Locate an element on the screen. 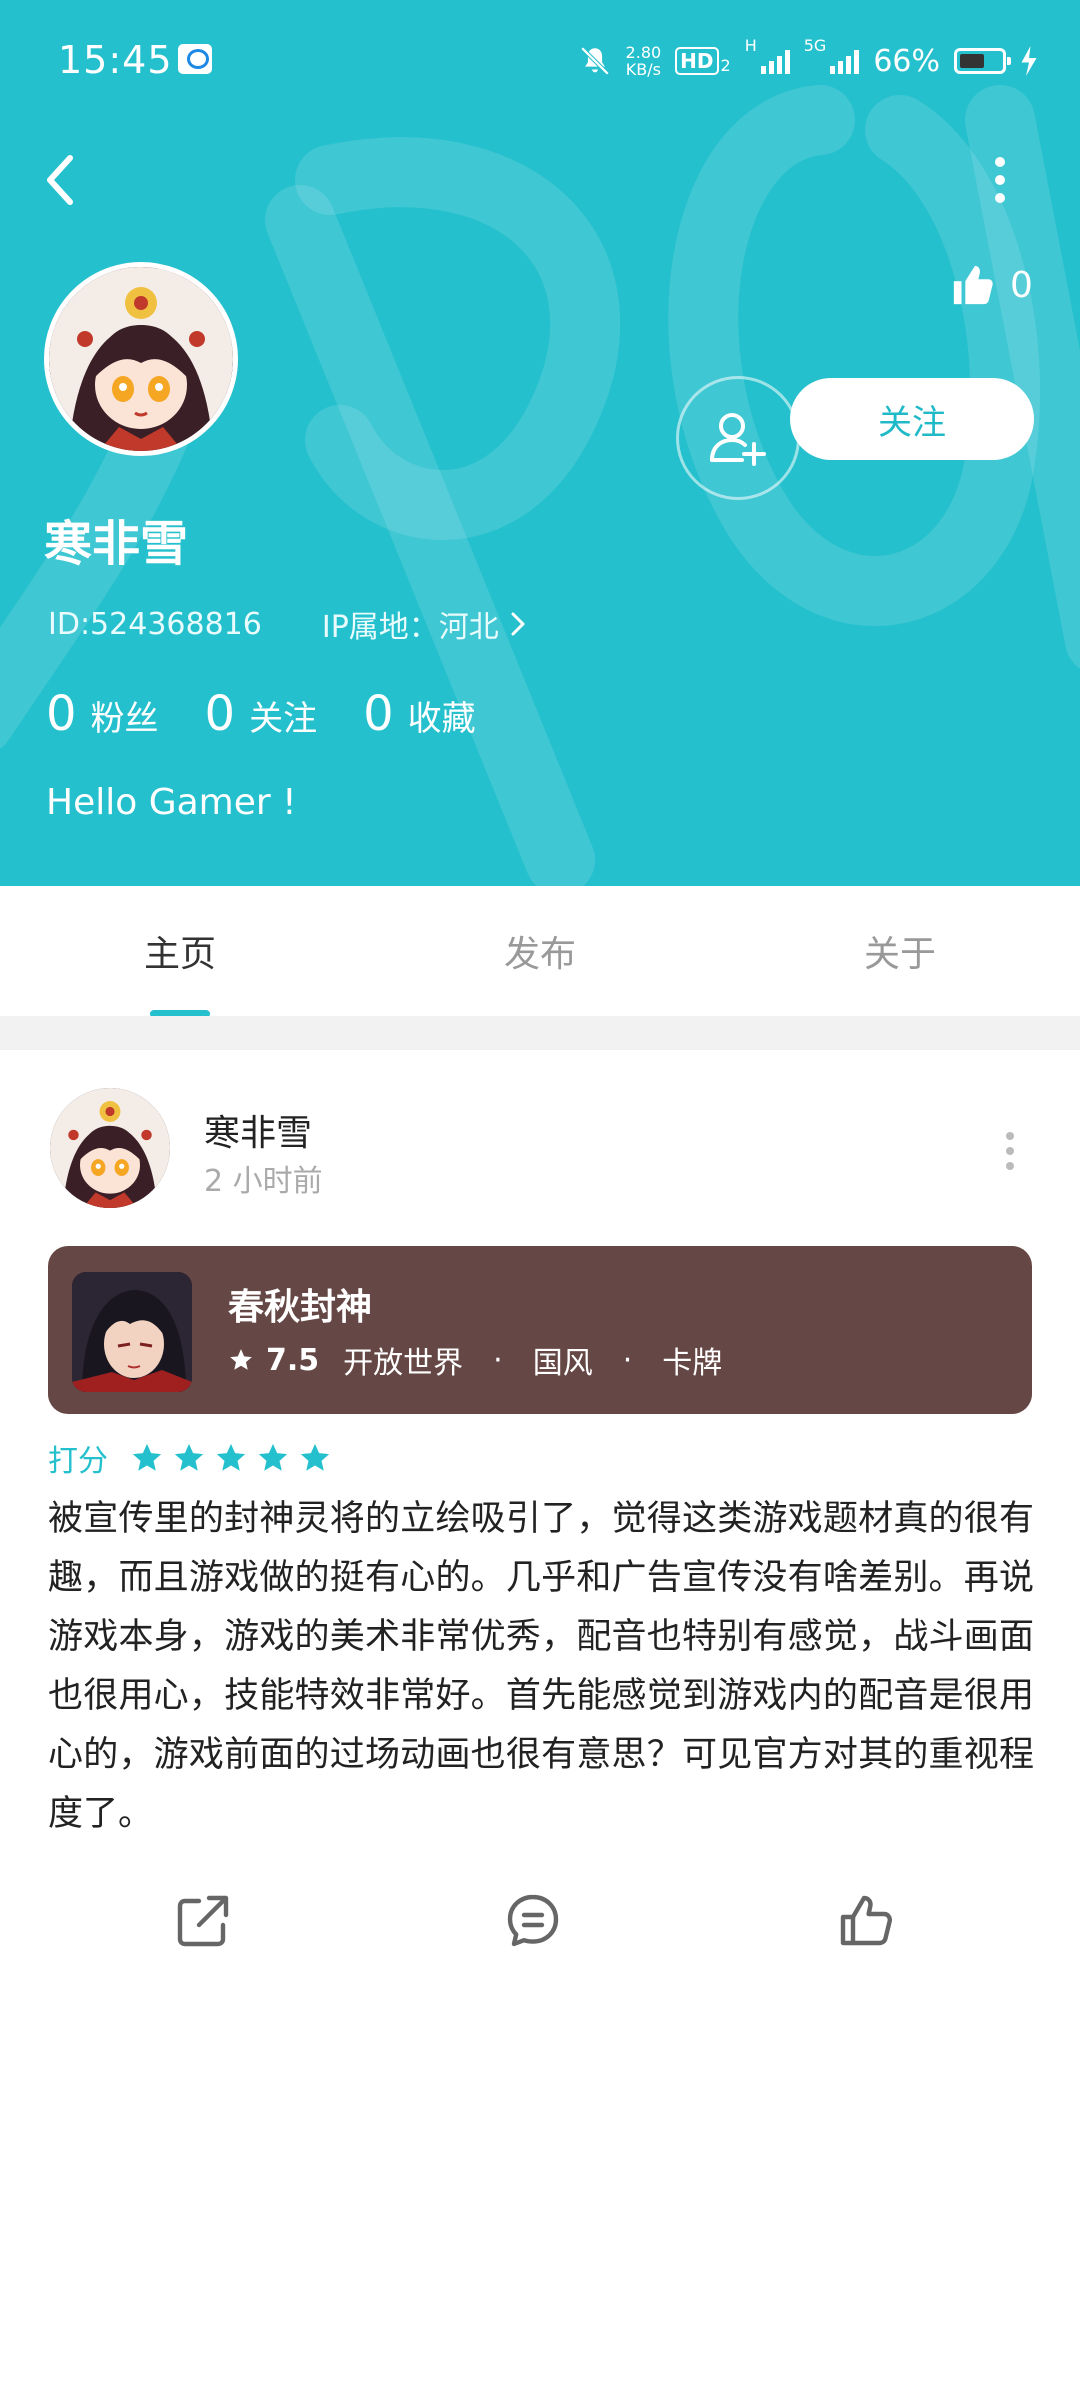 The image size is (1080, 2400). hd-indicator: HD 2 is located at coordinates (703, 61).